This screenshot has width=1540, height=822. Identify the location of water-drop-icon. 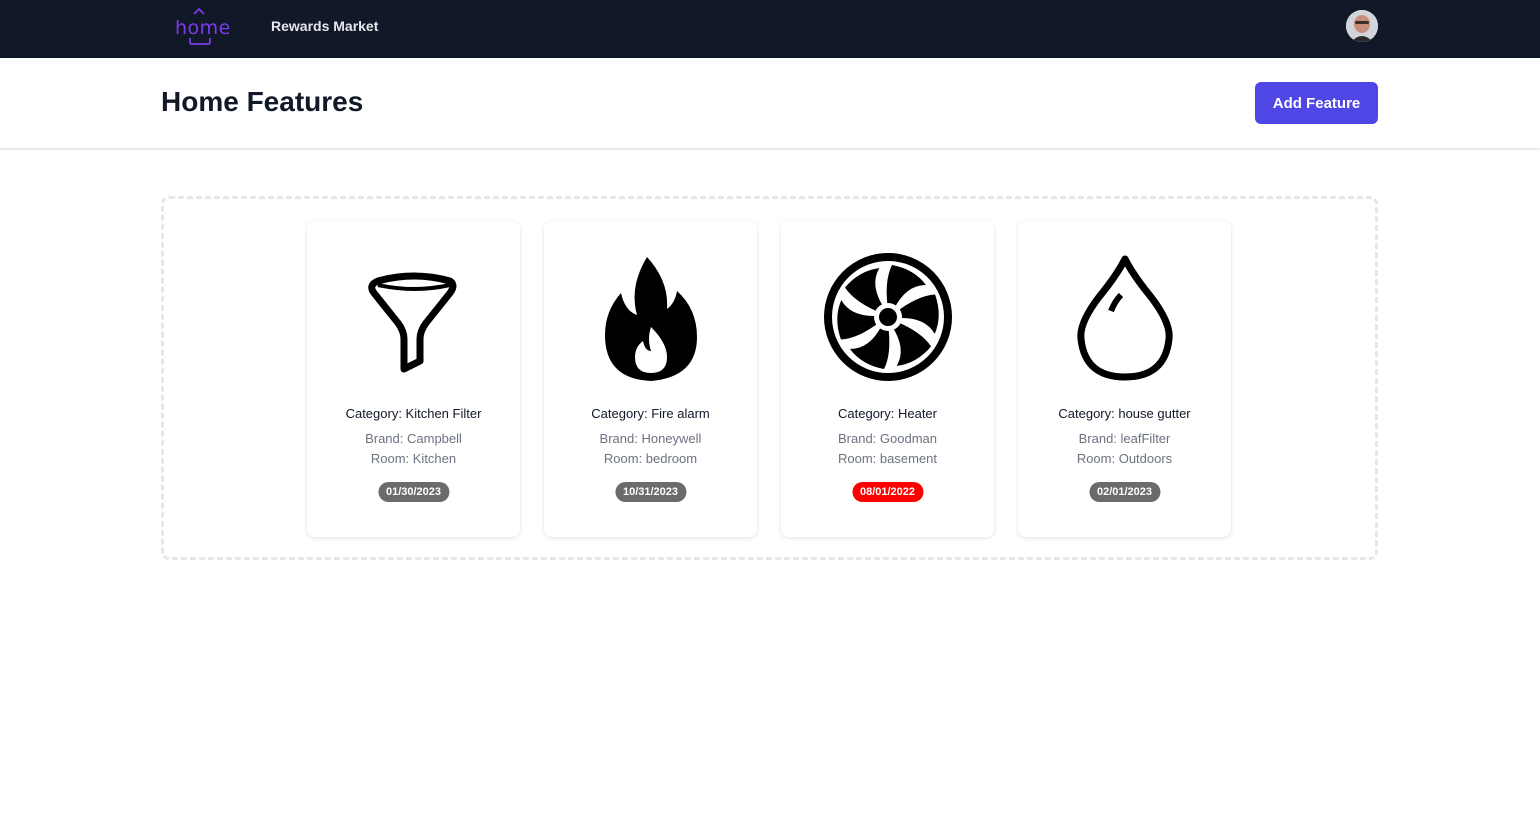
(1125, 317).